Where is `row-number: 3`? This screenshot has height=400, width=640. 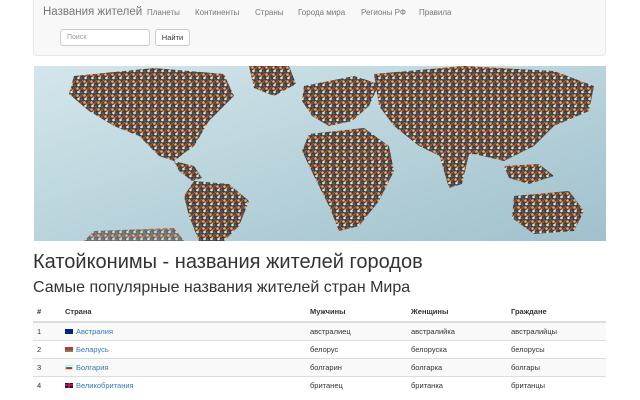 row-number: 3 is located at coordinates (49, 367).